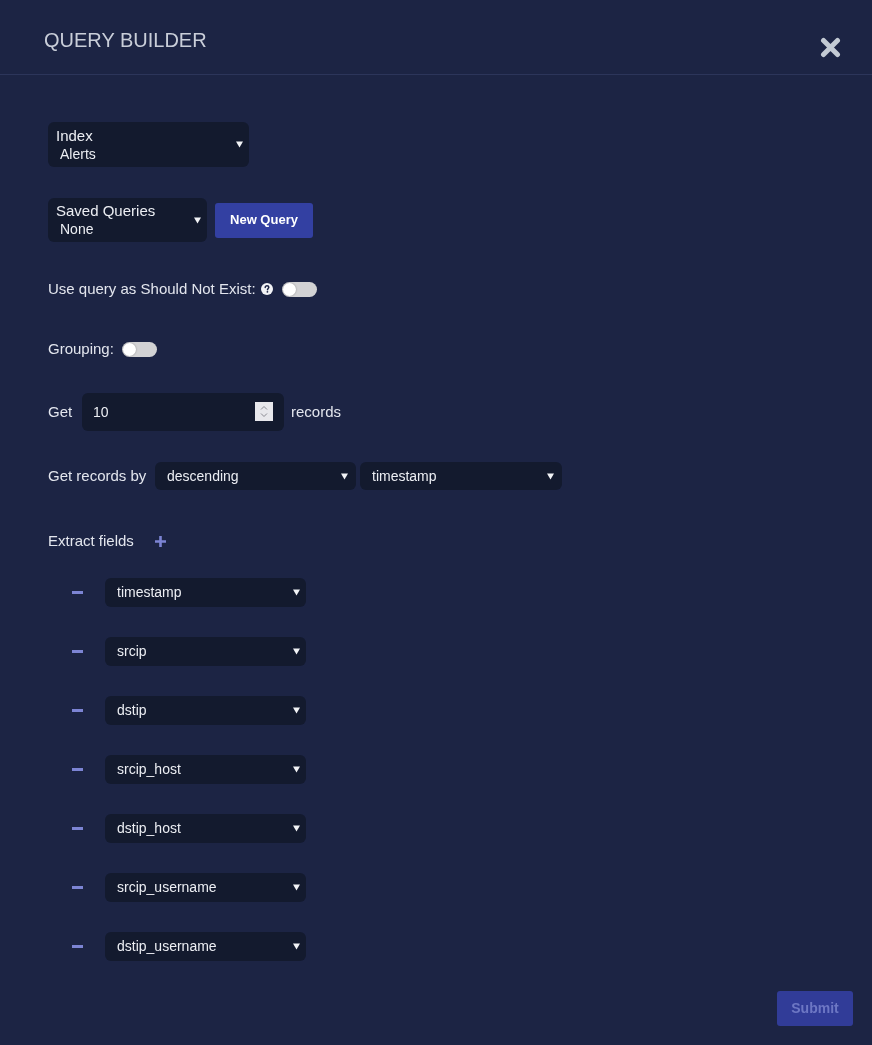  Describe the element at coordinates (81, 349) in the screenshot. I see `grouping-label: Grouping:` at that location.